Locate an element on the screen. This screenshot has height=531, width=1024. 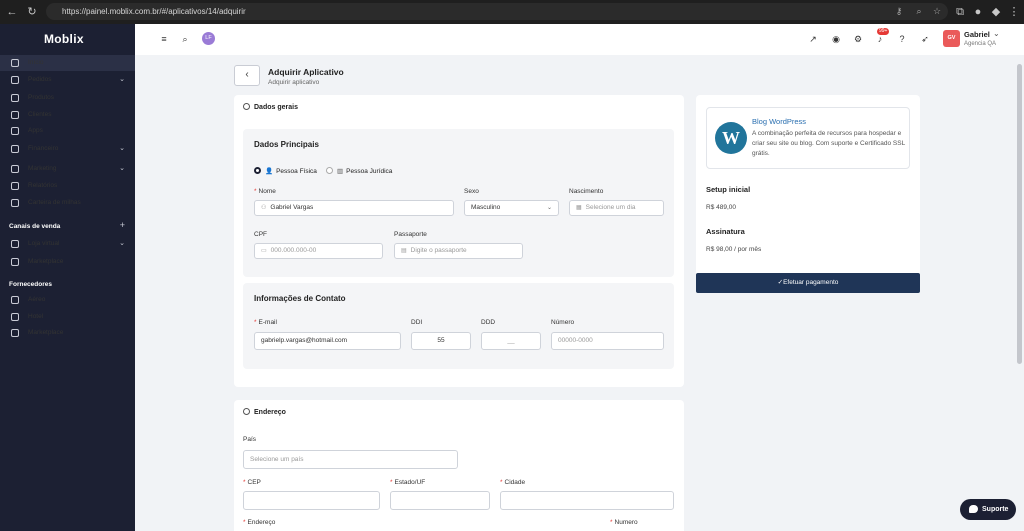
users-icon is located at coordinates (15, 115).